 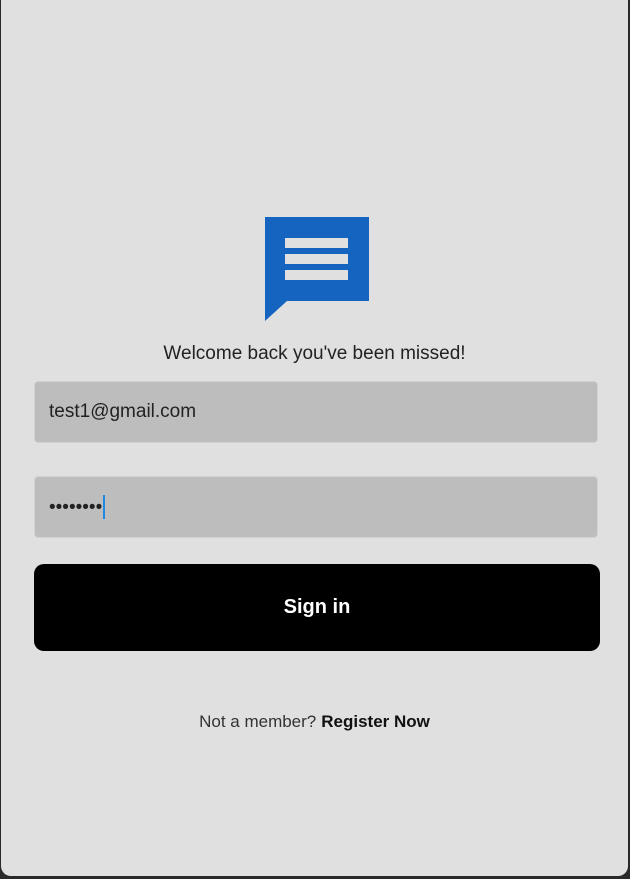 I want to click on chat-message-icon, so click(x=317, y=269).